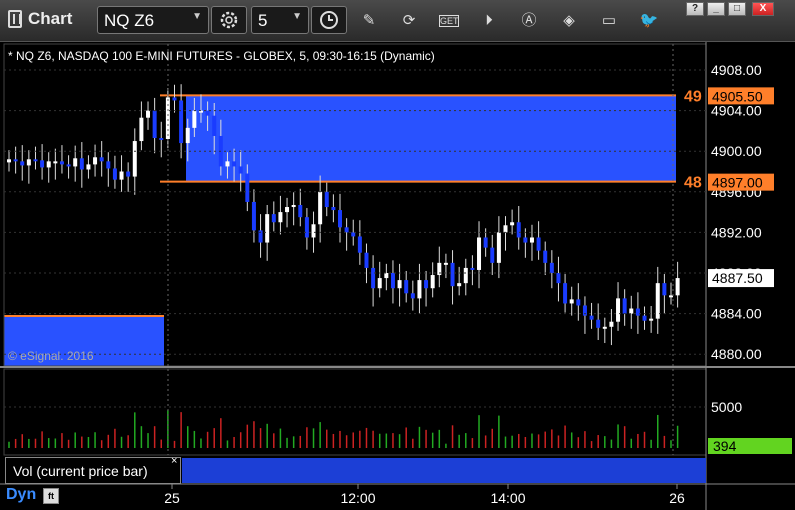 The image size is (795, 510). Describe the element at coordinates (263, 20) in the screenshot. I see `interval-value: 5` at that location.